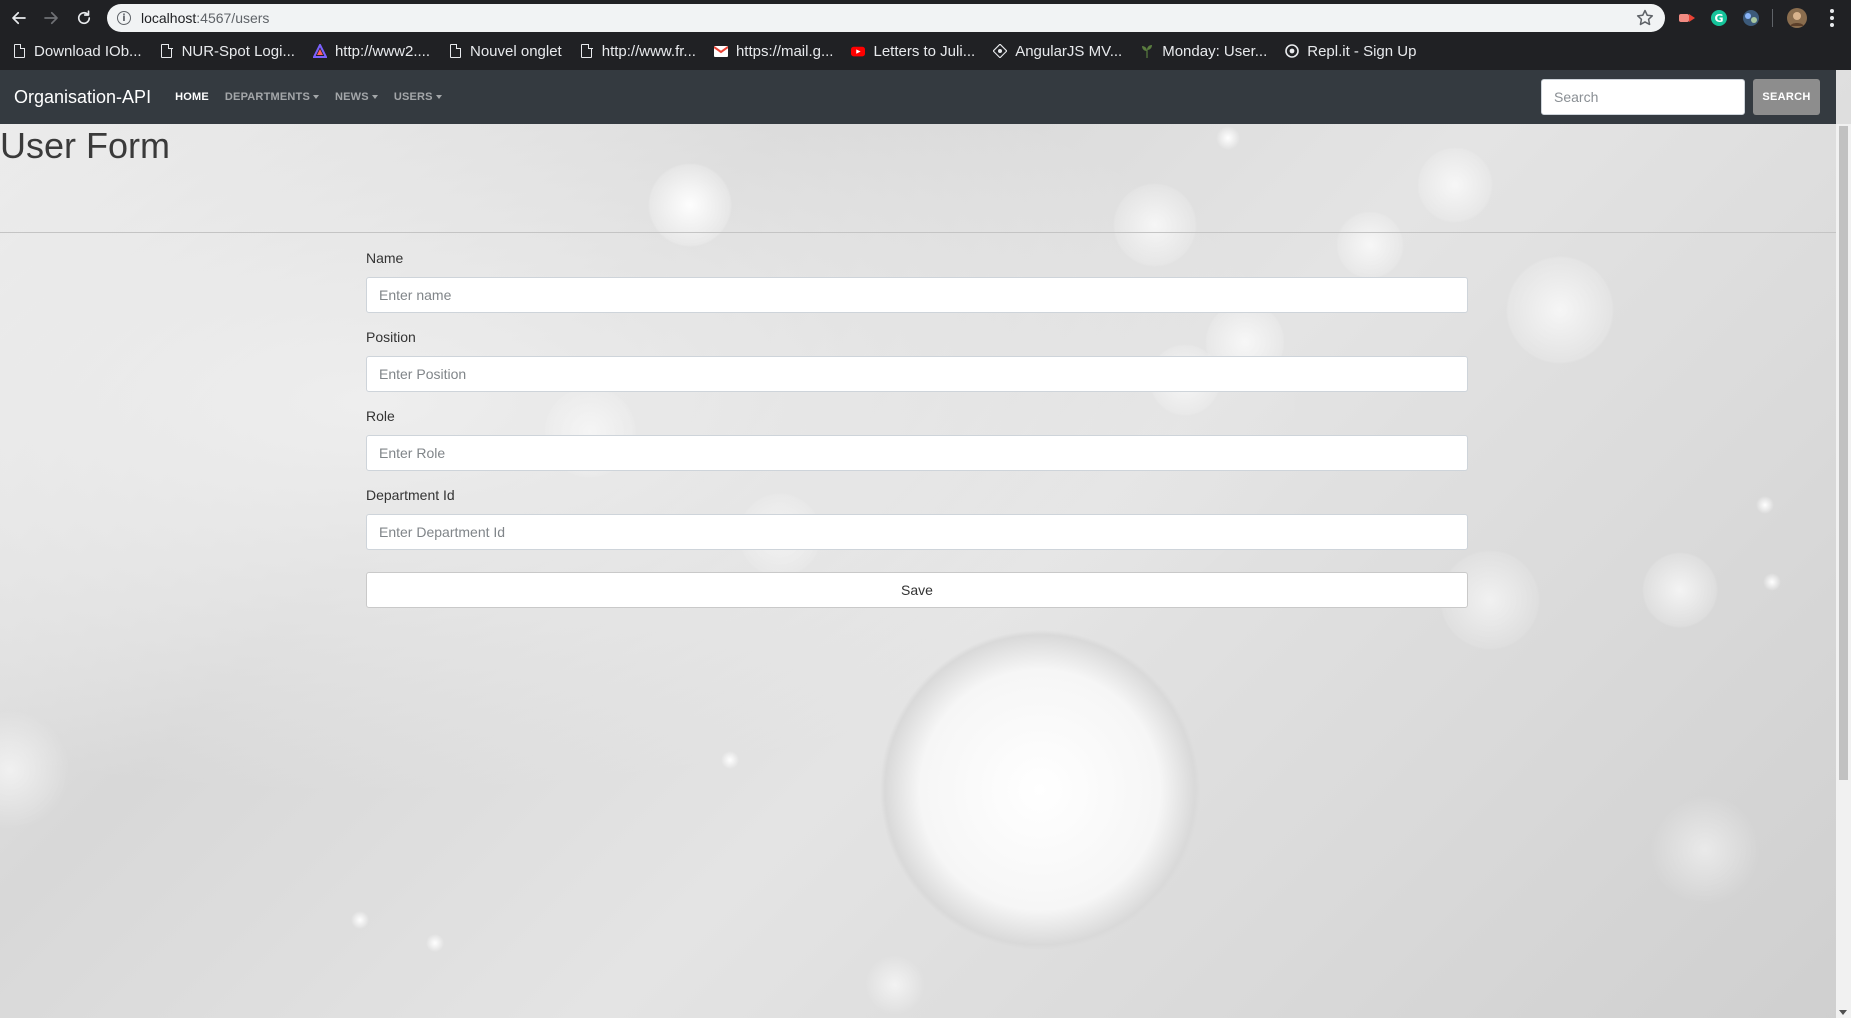  Describe the element at coordinates (1832, 18) in the screenshot. I see `browser-menu-icon` at that location.